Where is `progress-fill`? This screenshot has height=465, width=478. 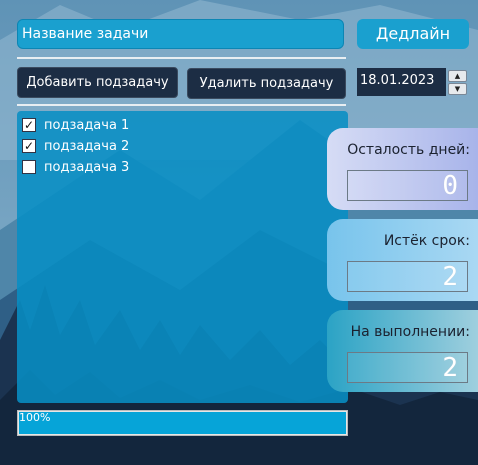
progress-fill is located at coordinates (182, 423).